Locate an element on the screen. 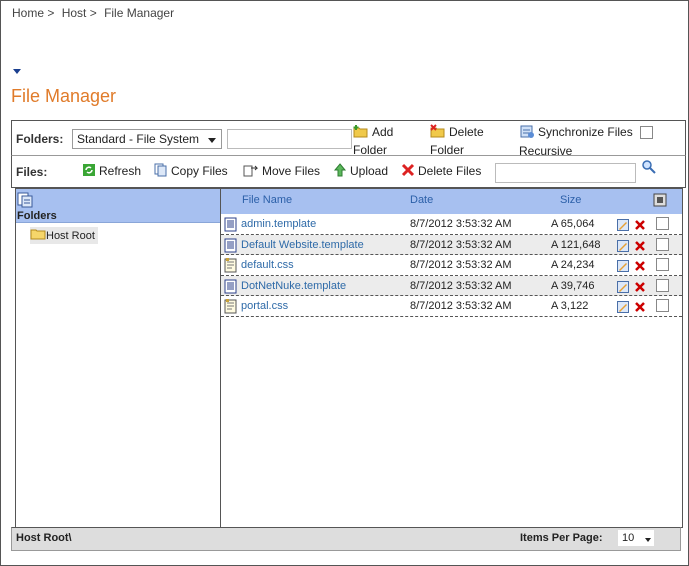 Image resolution: width=689 pixels, height=566 pixels. delete-folder-button: Delete Folder is located at coordinates (457, 141).